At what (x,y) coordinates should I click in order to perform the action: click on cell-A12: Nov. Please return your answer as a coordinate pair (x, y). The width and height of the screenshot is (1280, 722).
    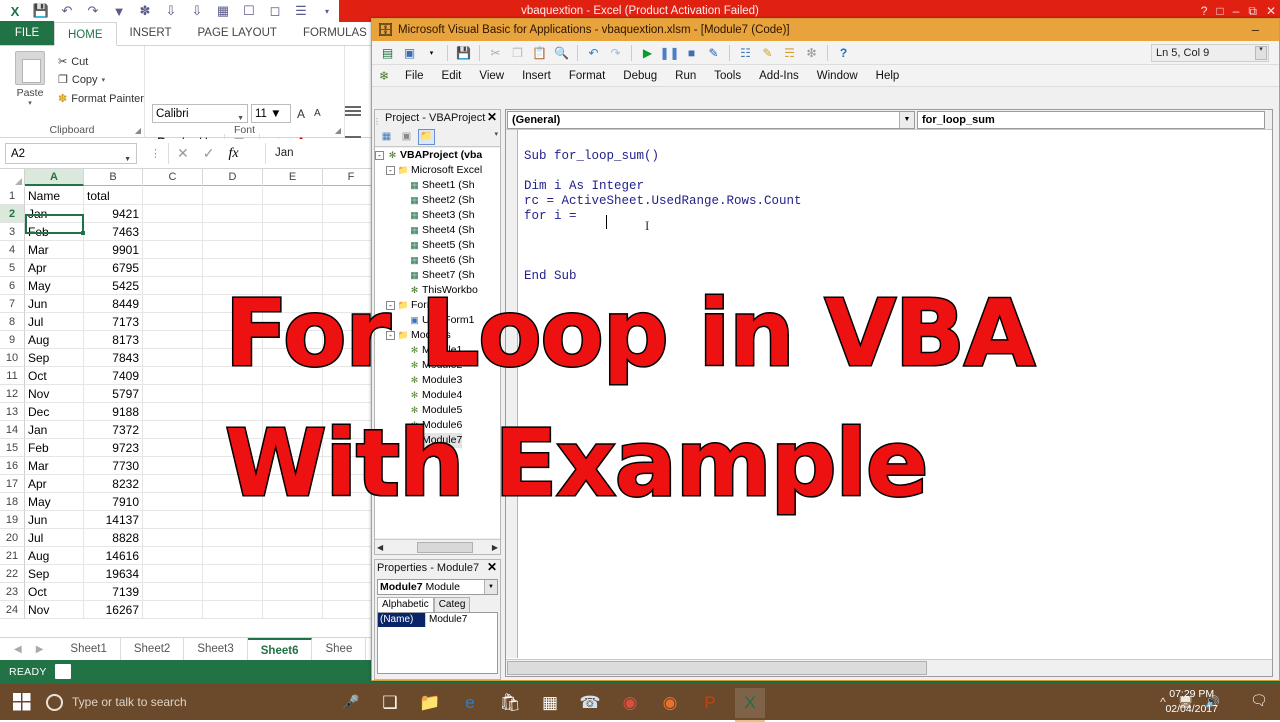
    Looking at the image, I should click on (54, 394).